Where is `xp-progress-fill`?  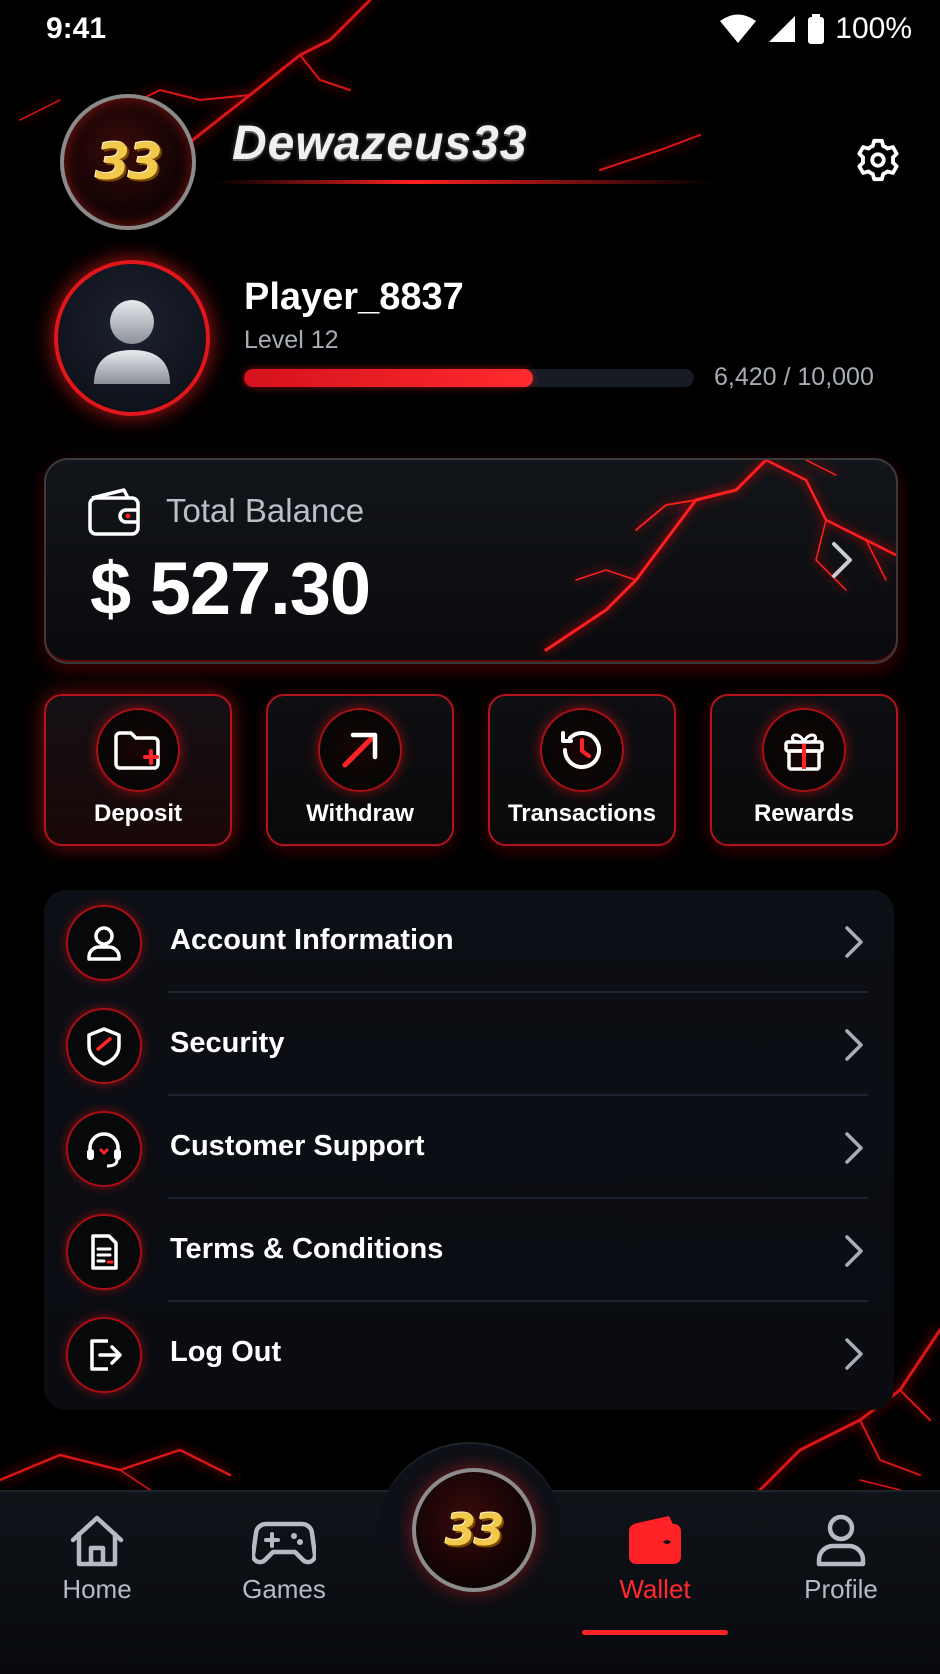 xp-progress-fill is located at coordinates (388, 378).